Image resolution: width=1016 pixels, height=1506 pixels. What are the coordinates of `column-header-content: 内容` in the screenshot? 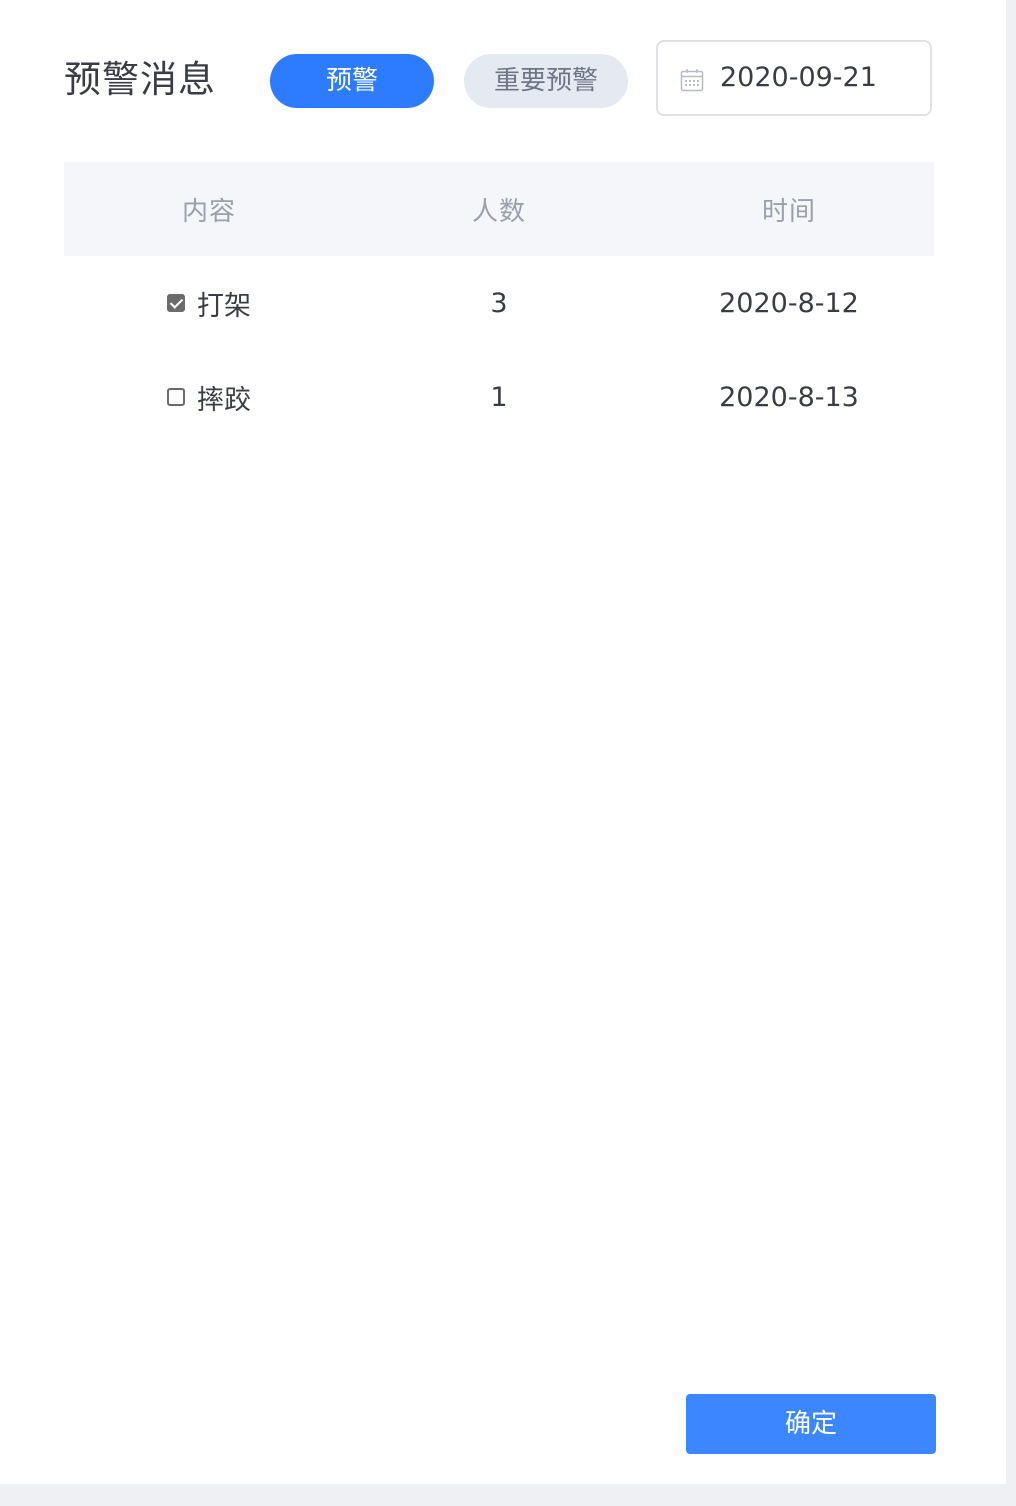 It's located at (208, 211).